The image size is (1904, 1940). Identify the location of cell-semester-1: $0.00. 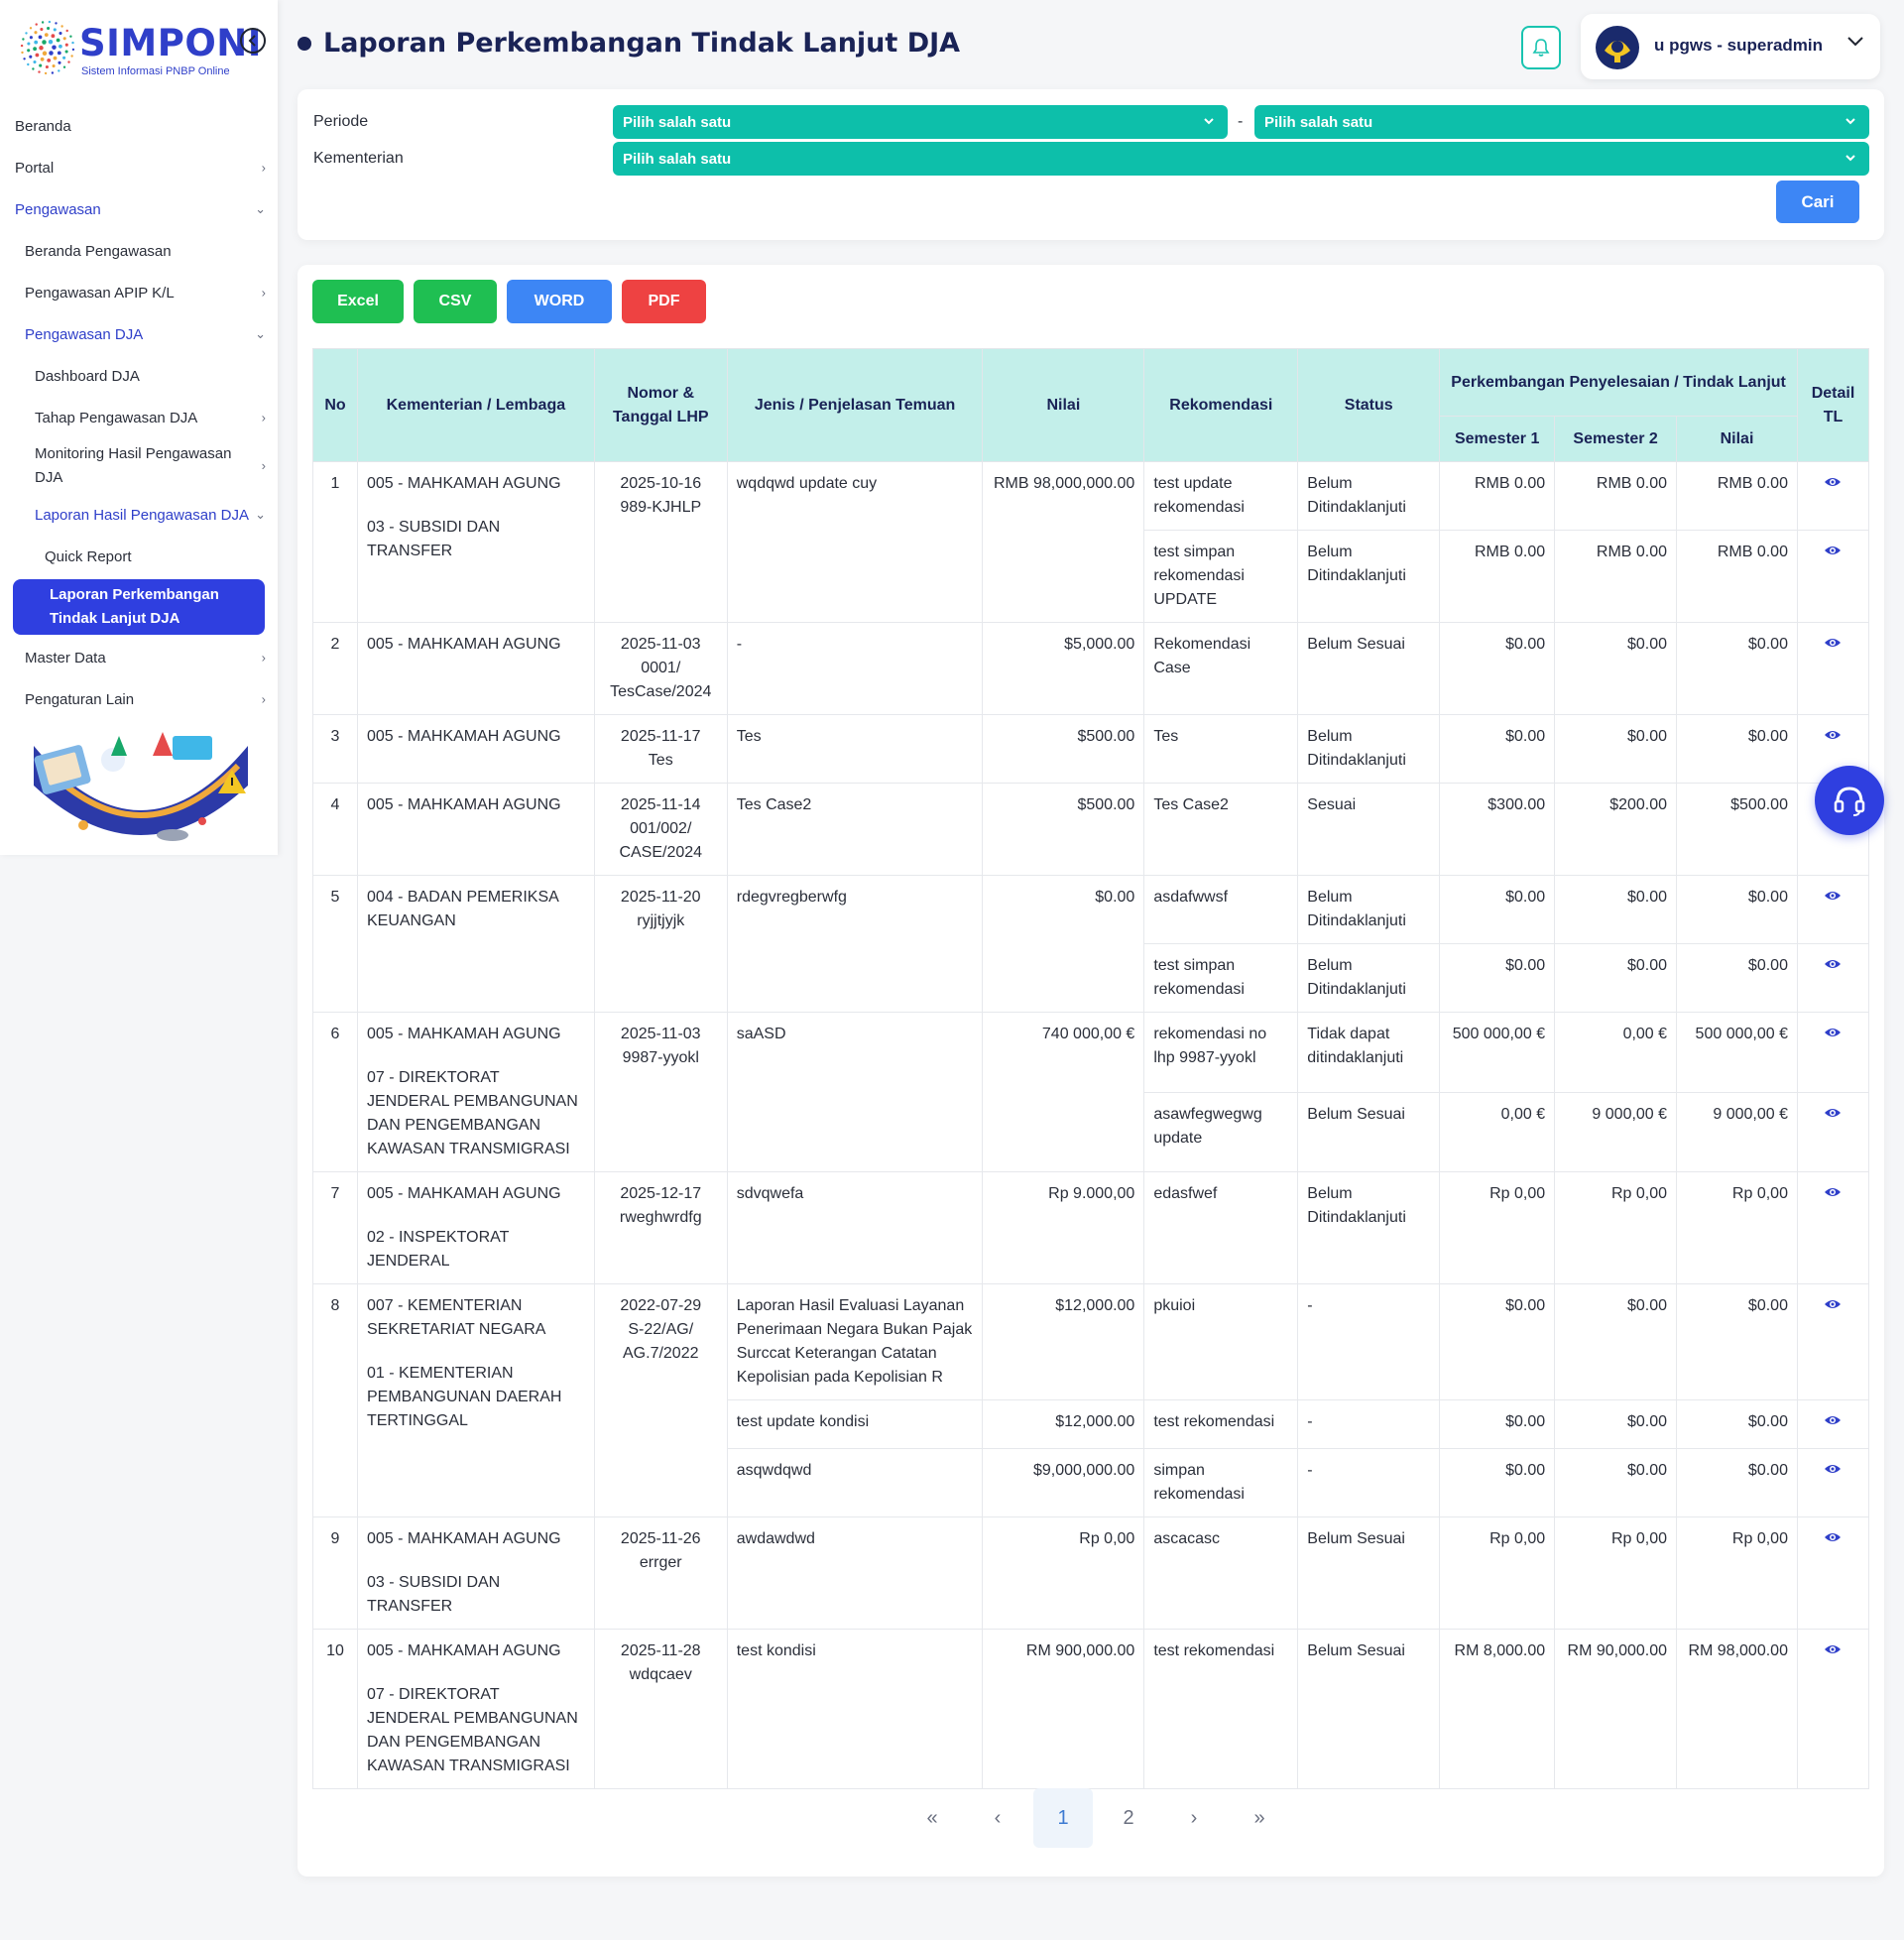
(1497, 909).